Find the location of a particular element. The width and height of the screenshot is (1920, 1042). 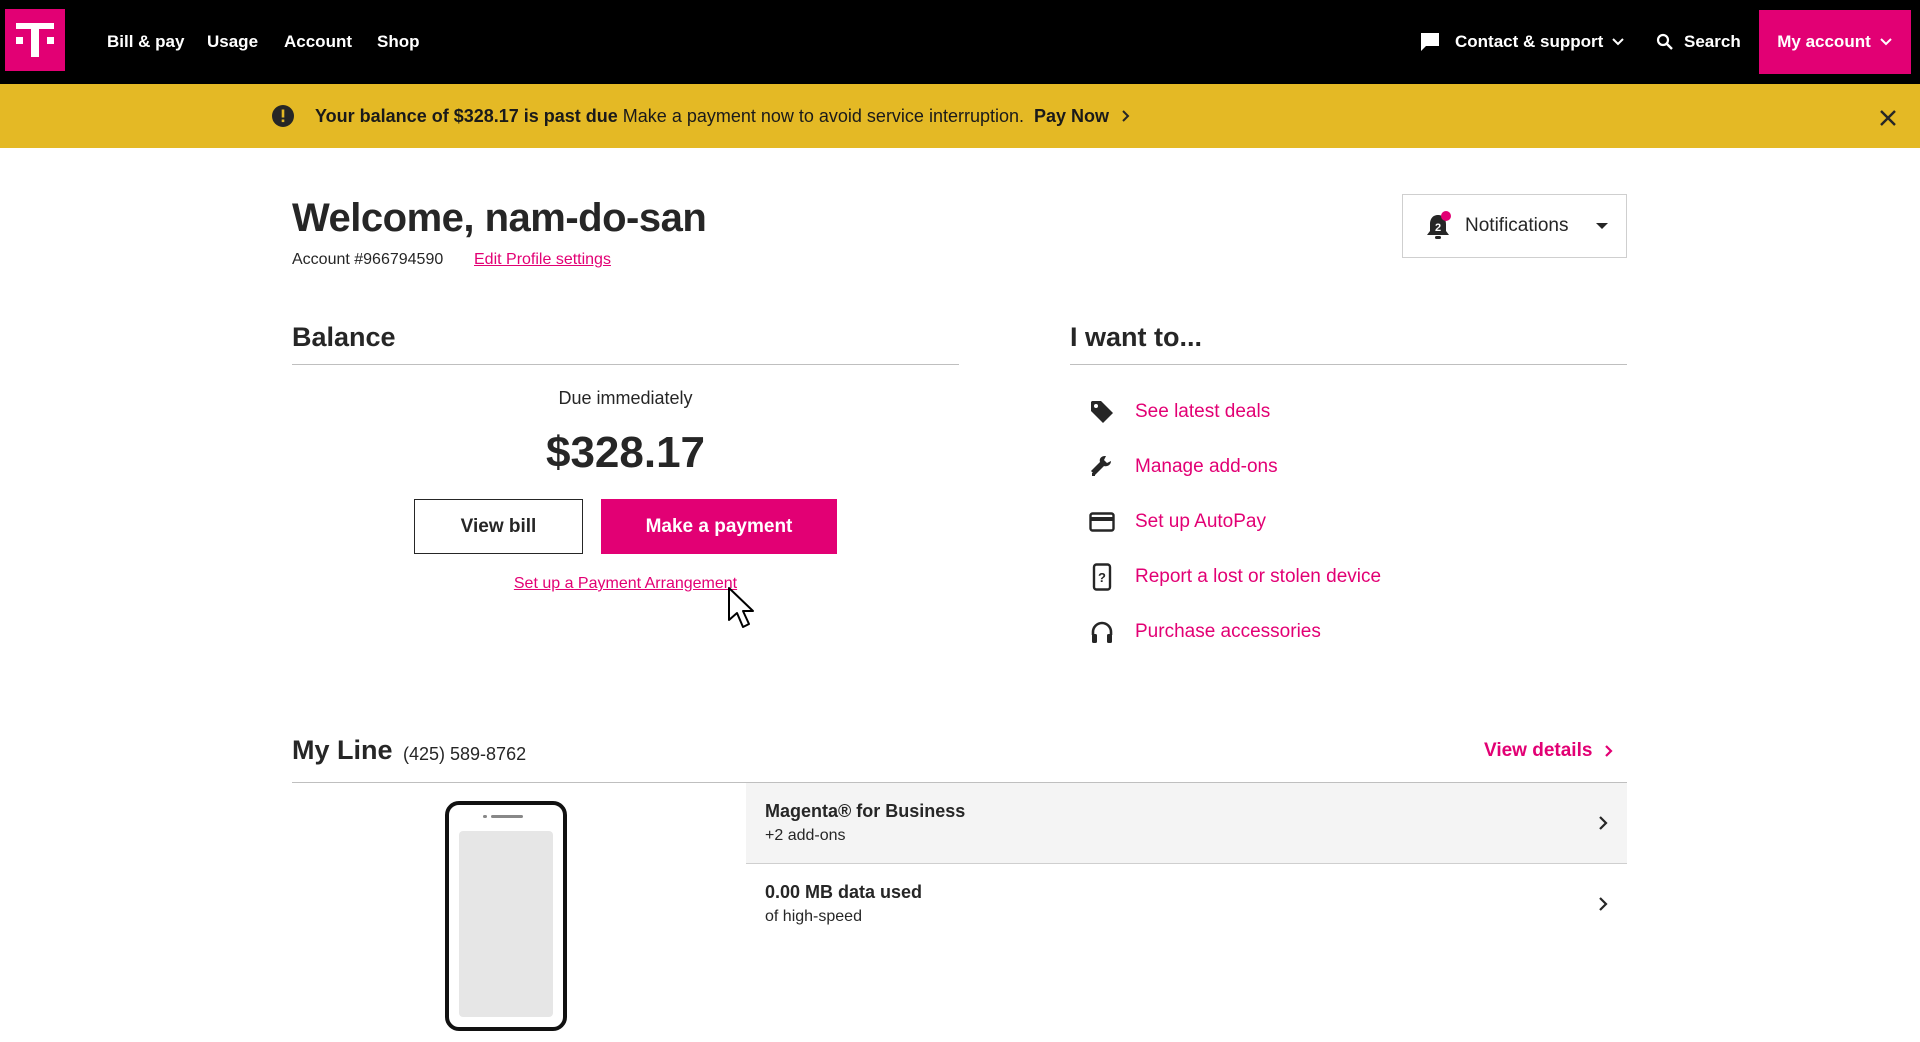

search-button: Search is located at coordinates (1698, 42).